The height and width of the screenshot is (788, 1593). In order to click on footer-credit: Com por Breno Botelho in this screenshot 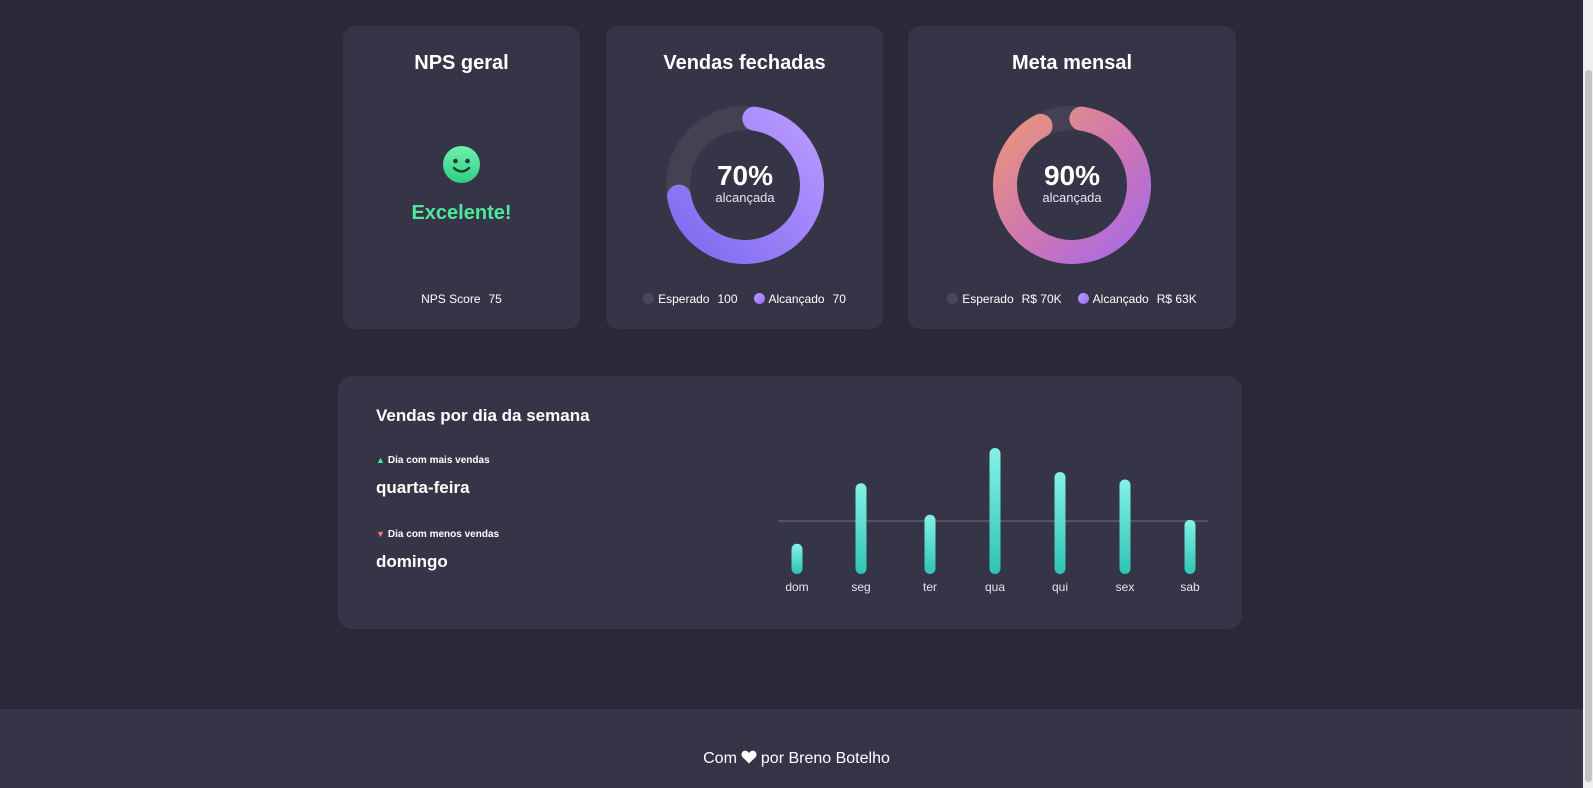, I will do `click(796, 759)`.